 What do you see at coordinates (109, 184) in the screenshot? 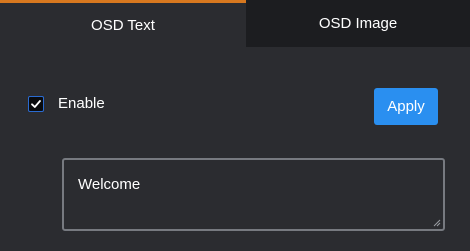
I see `osd-text-value: Welcome` at bounding box center [109, 184].